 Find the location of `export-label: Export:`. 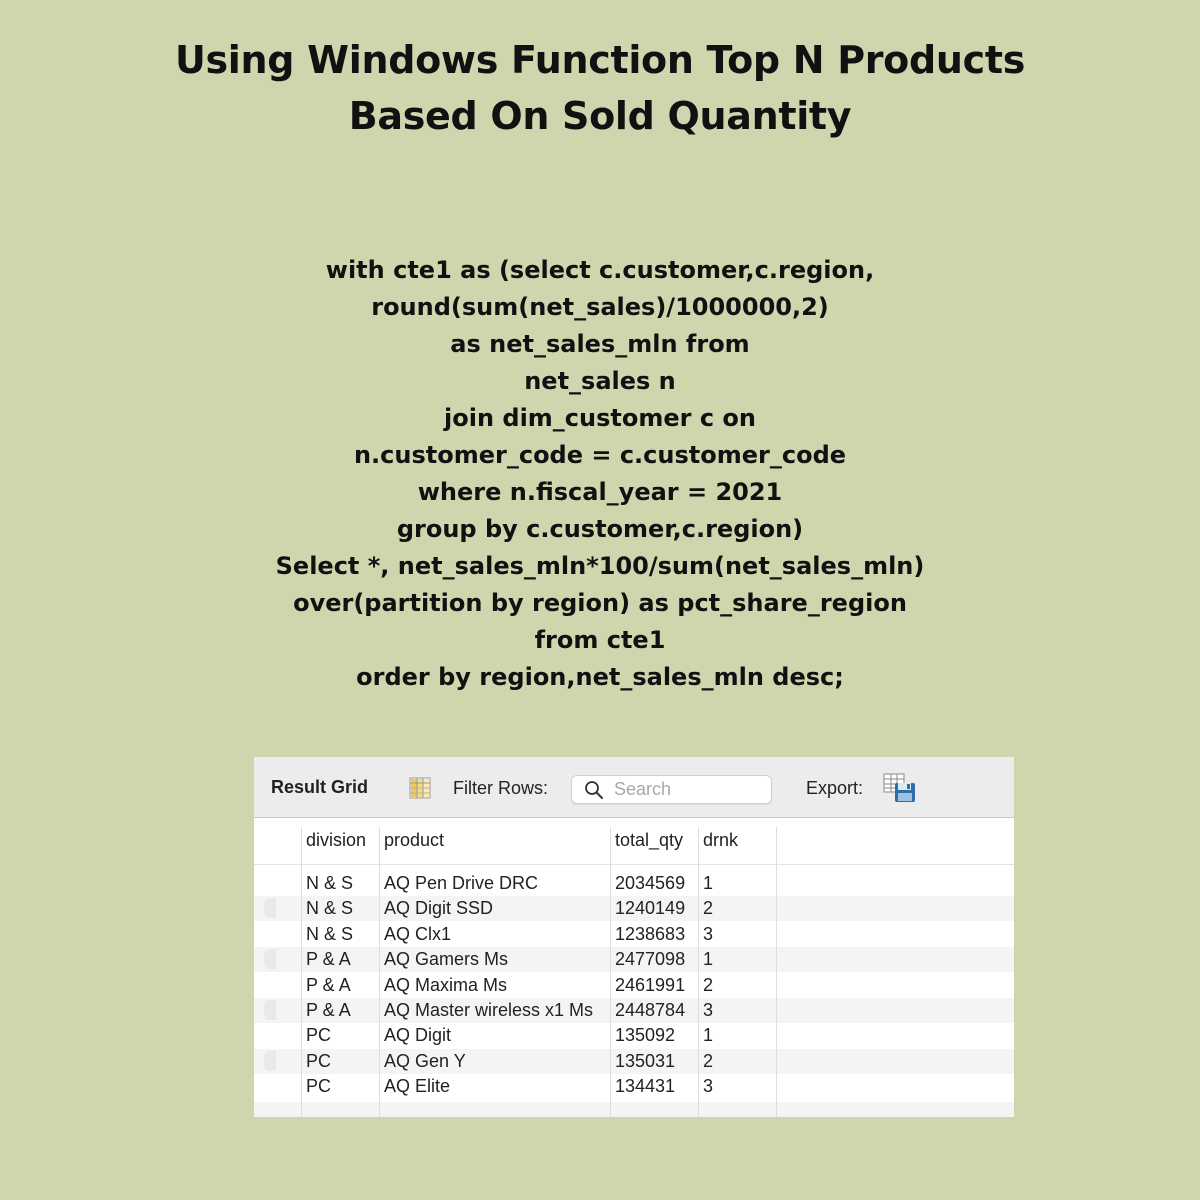

export-label: Export: is located at coordinates (835, 788).